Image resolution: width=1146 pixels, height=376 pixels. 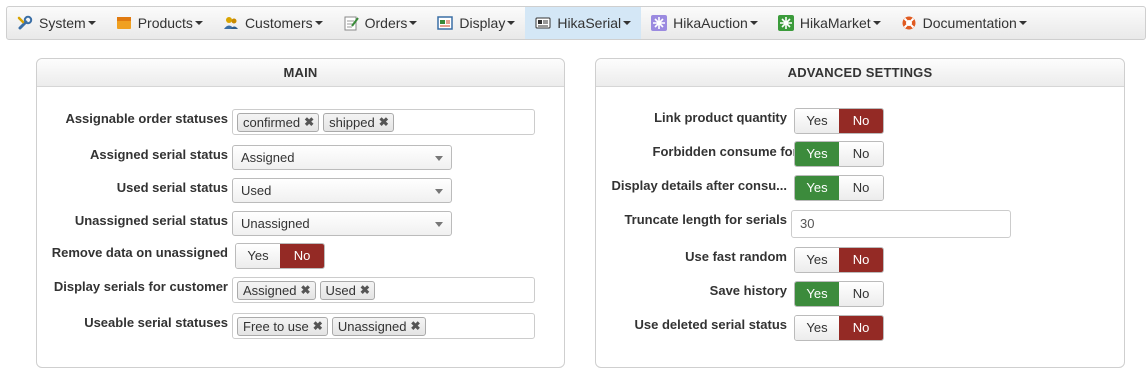 I want to click on menu-hikaauction: HikaAuction, so click(x=704, y=23).